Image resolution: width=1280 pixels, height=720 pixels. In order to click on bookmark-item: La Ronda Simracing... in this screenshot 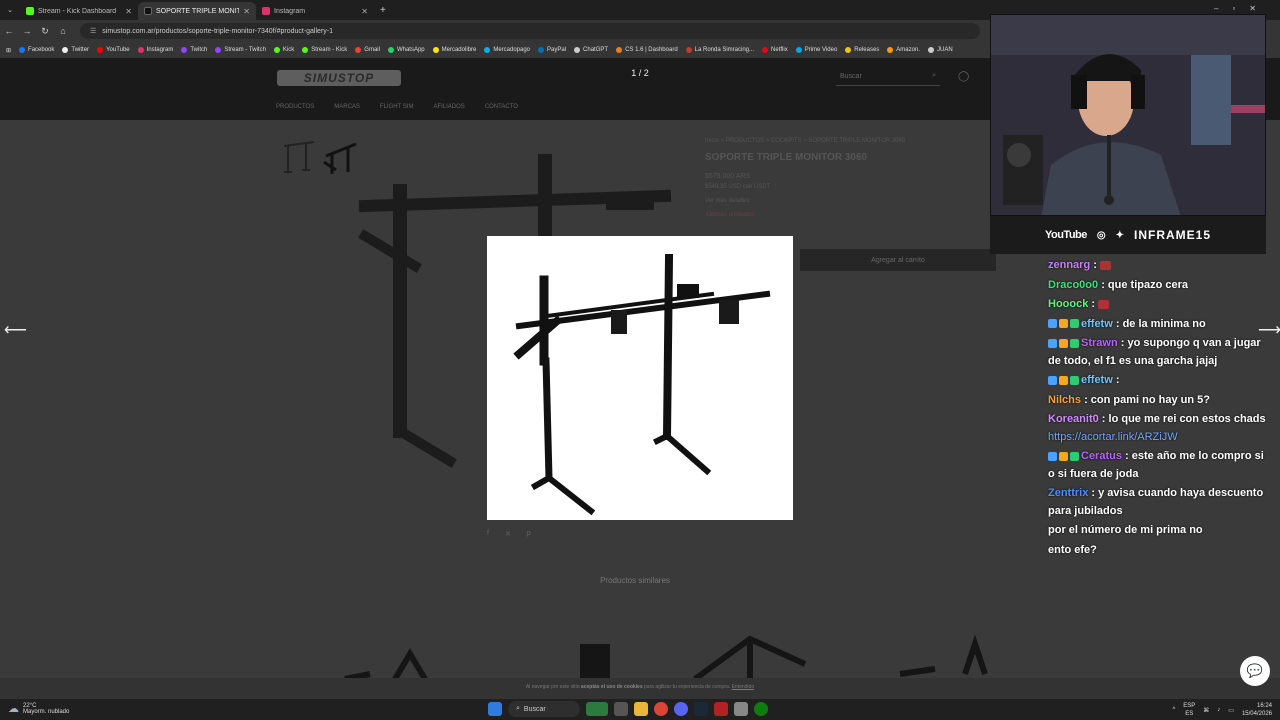, I will do `click(719, 50)`.